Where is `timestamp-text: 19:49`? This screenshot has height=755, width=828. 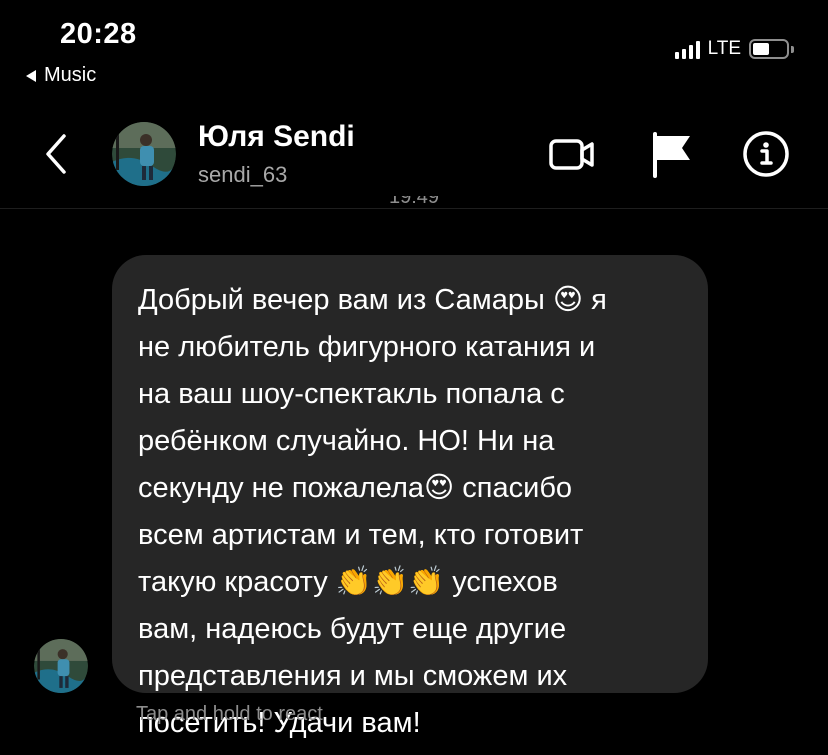
timestamp-text: 19:49 is located at coordinates (414, 202).